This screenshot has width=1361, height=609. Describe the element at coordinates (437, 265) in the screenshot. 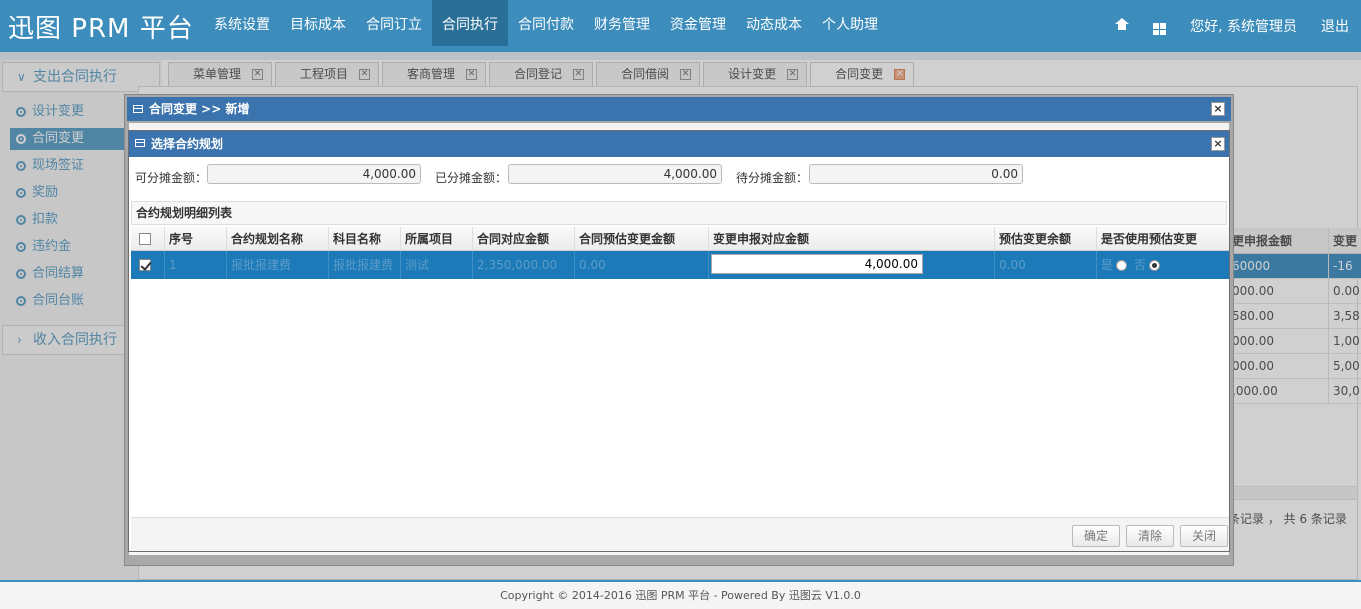

I see `cell-project: 测试` at that location.